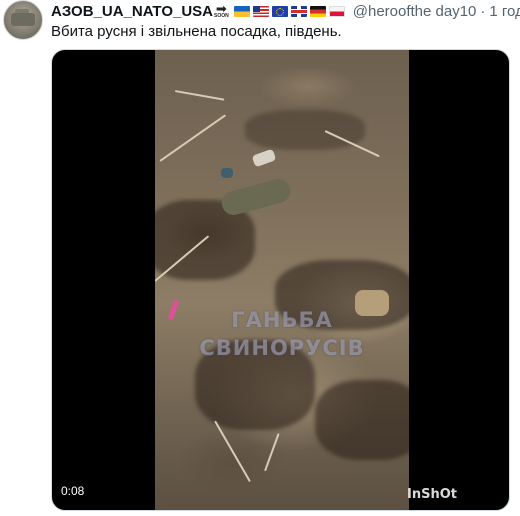 This screenshot has width=520, height=516. I want to click on inshot-watermark: InShOt, so click(432, 494).